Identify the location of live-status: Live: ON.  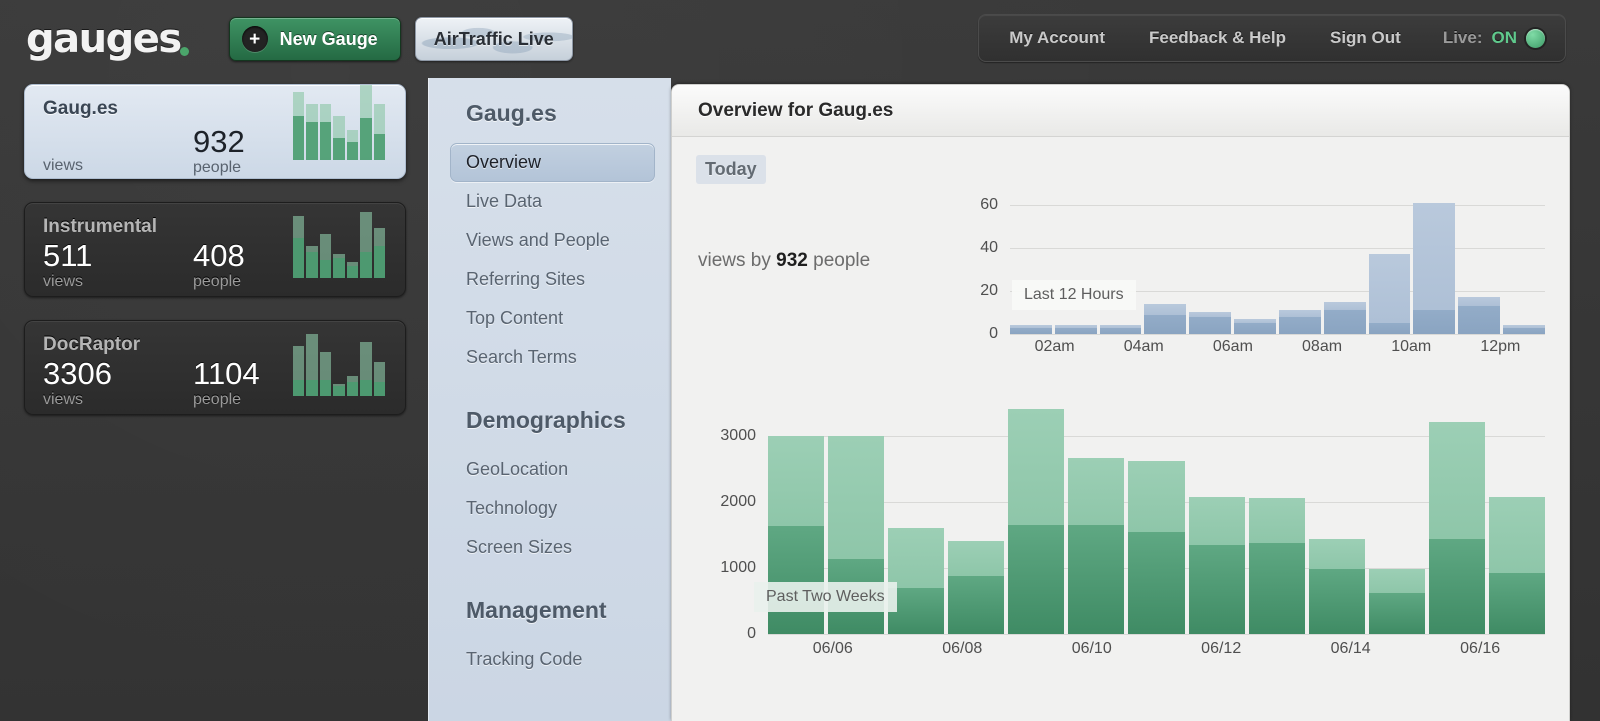
(1486, 38).